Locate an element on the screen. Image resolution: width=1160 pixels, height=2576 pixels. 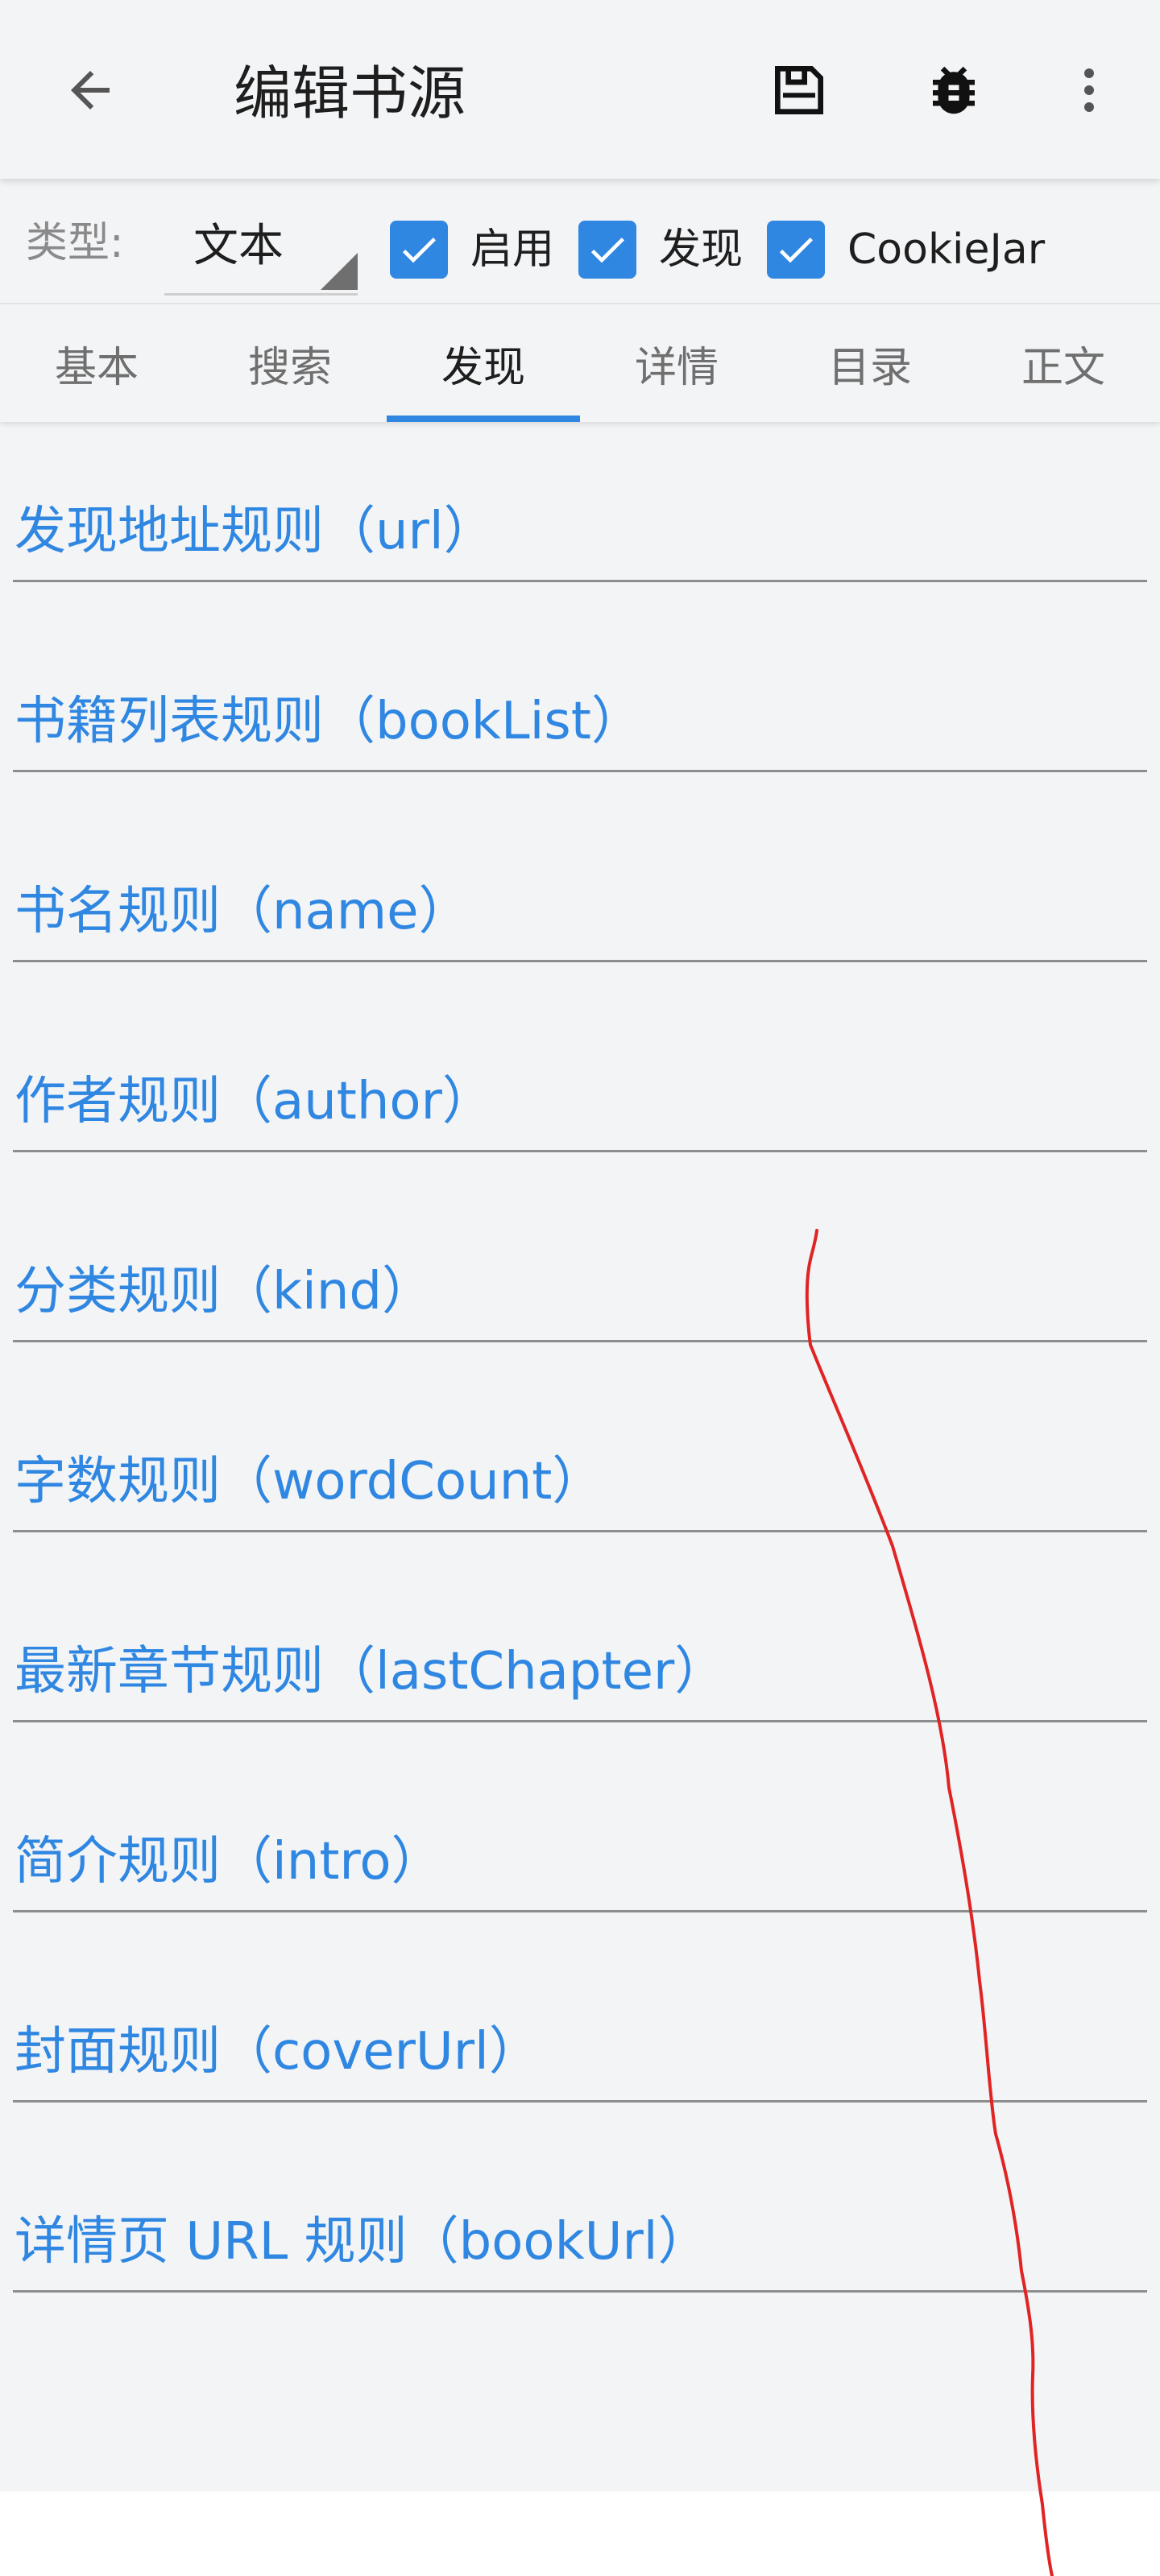
type-label: 类型: is located at coordinates (75, 243).